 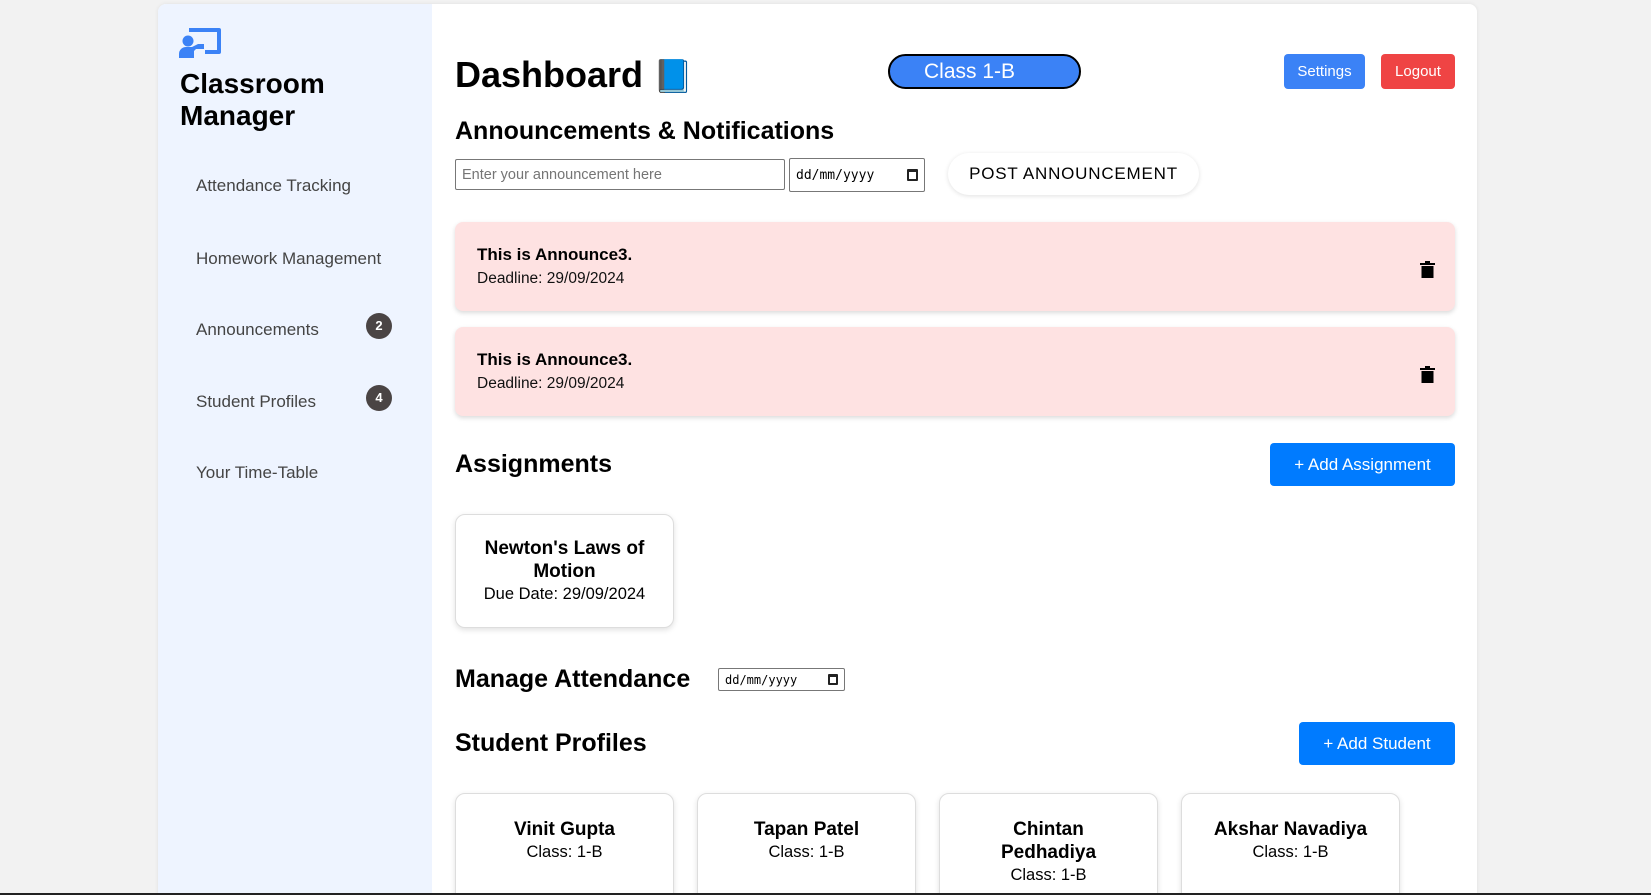 I want to click on announcements-heading: Announcements & Notifications, so click(x=645, y=131).